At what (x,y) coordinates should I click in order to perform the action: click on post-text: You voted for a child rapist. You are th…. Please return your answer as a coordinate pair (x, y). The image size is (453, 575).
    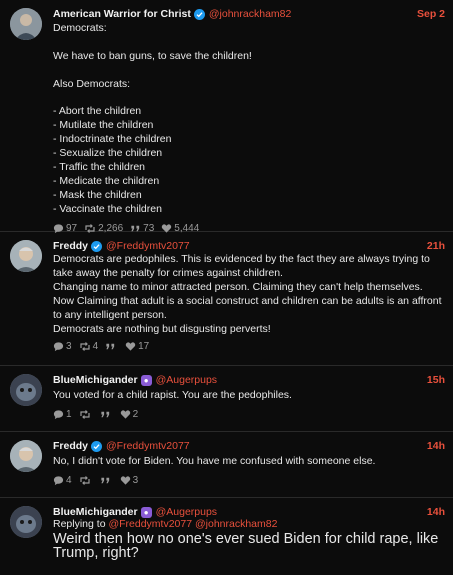
    Looking at the image, I should click on (172, 395).